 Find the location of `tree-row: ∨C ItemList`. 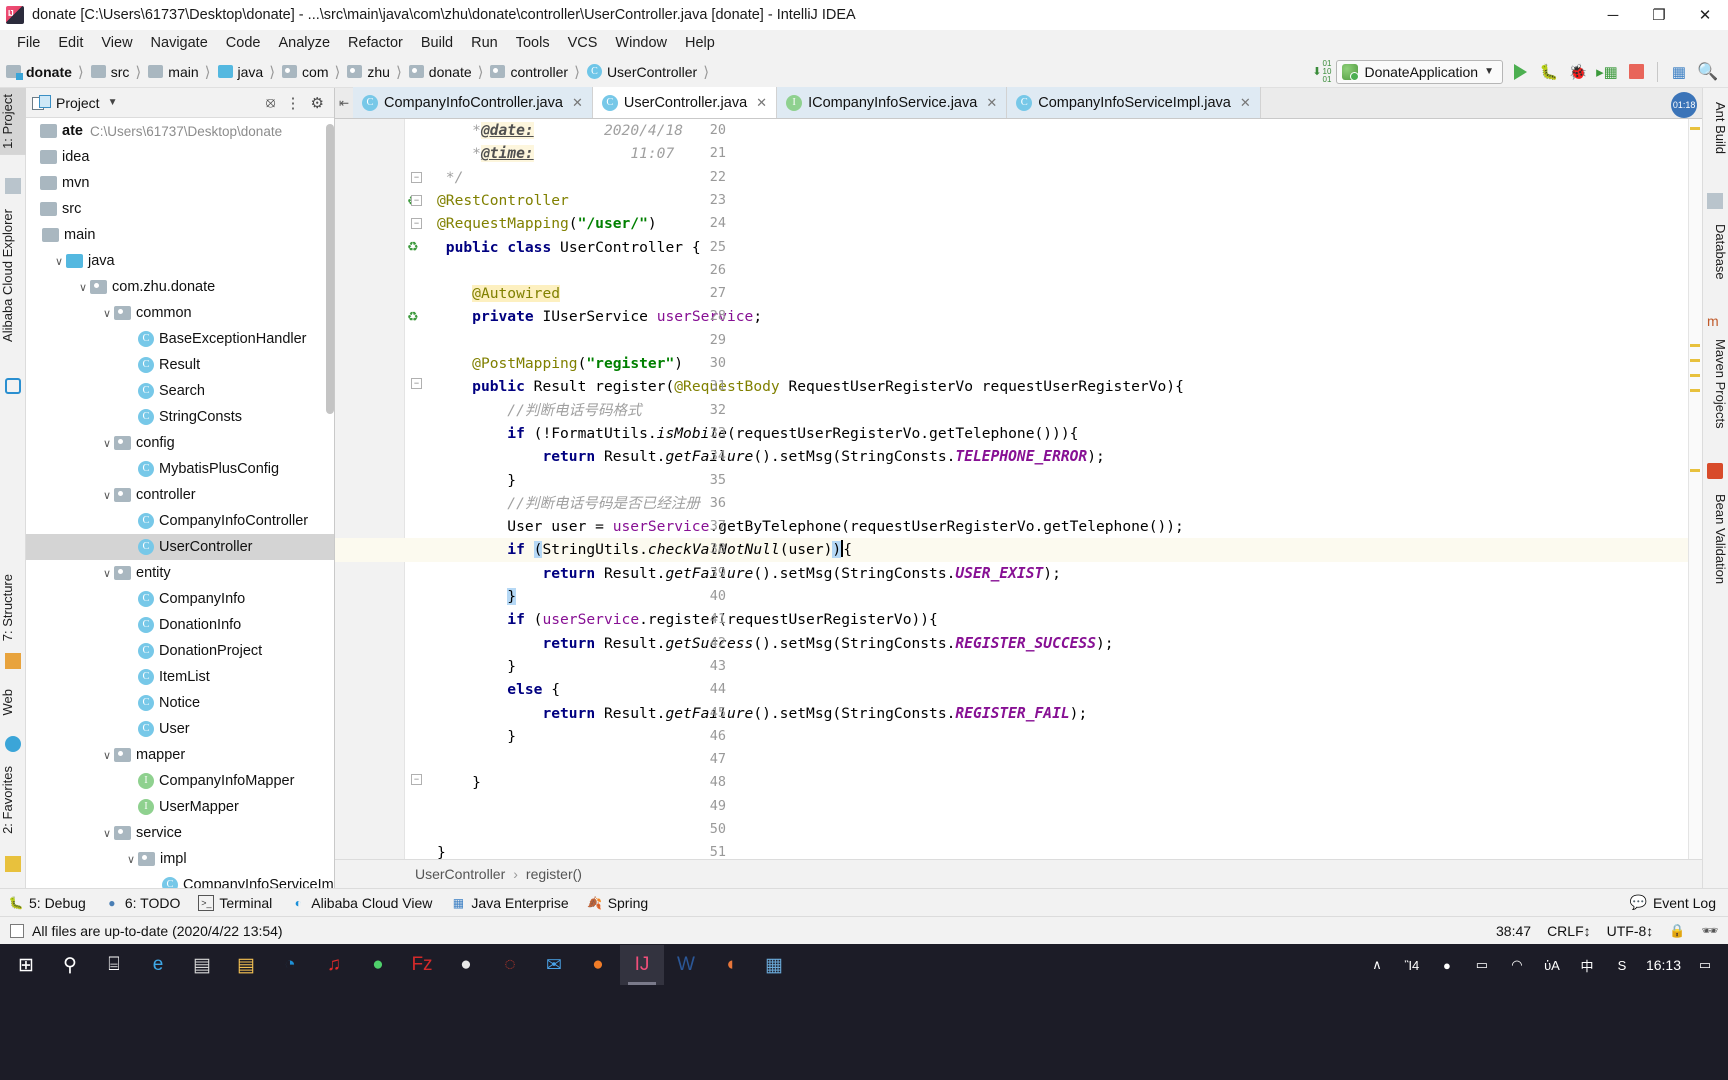

tree-row: ∨C ItemList is located at coordinates (180, 677).